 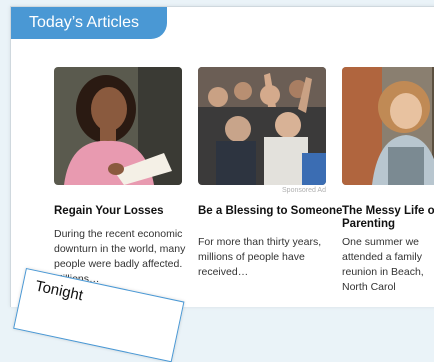 I want to click on section-header: Today’s Articles, so click(x=89, y=23).